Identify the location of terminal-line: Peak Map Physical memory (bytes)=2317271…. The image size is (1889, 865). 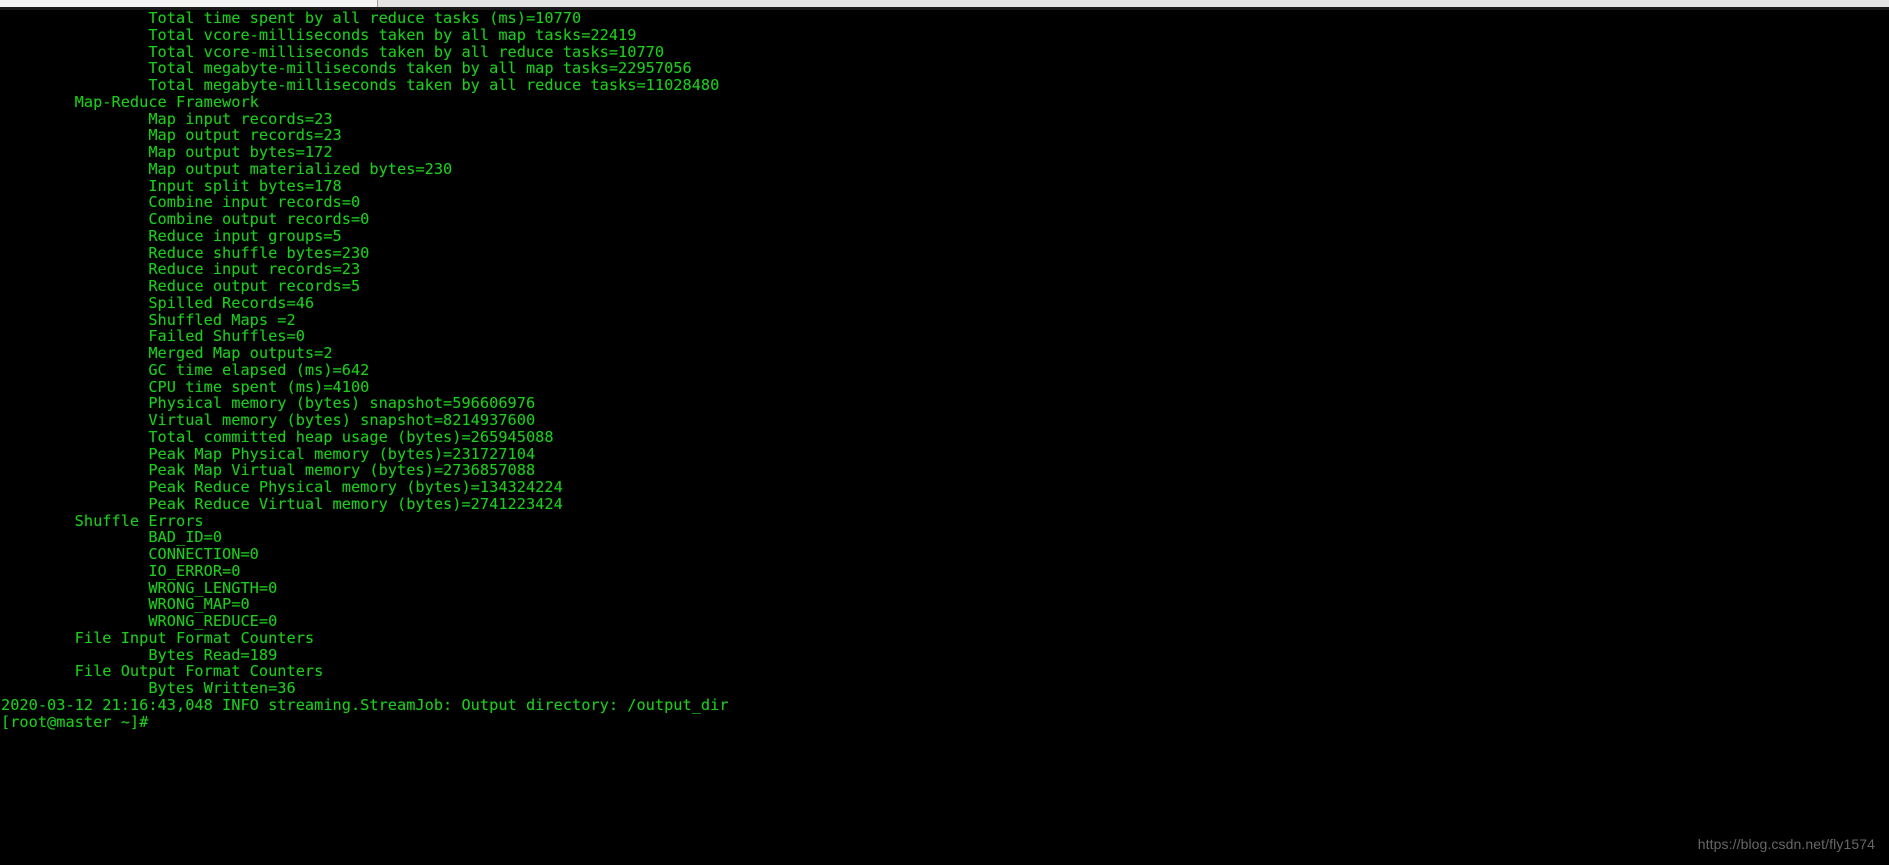
(268, 453).